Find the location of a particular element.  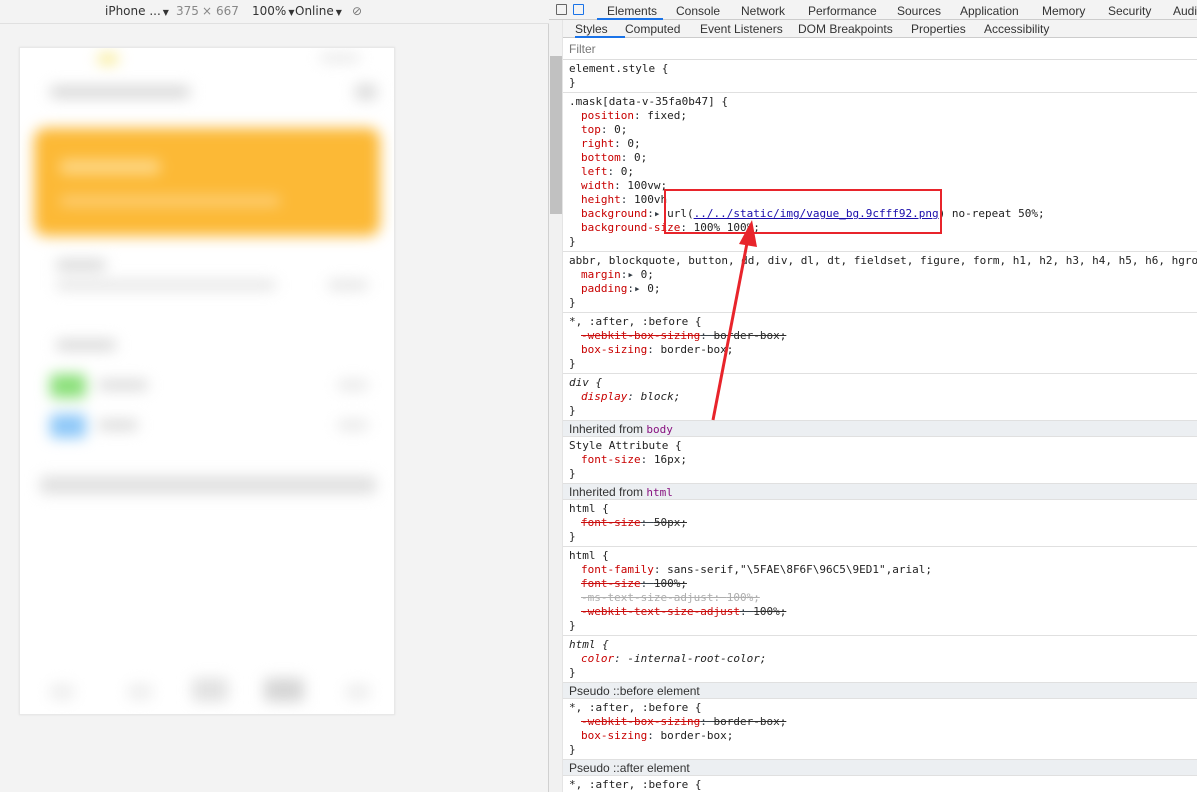

rule-style-attribute: Style Attribute { font-size: 16px; } is located at coordinates (880, 460).